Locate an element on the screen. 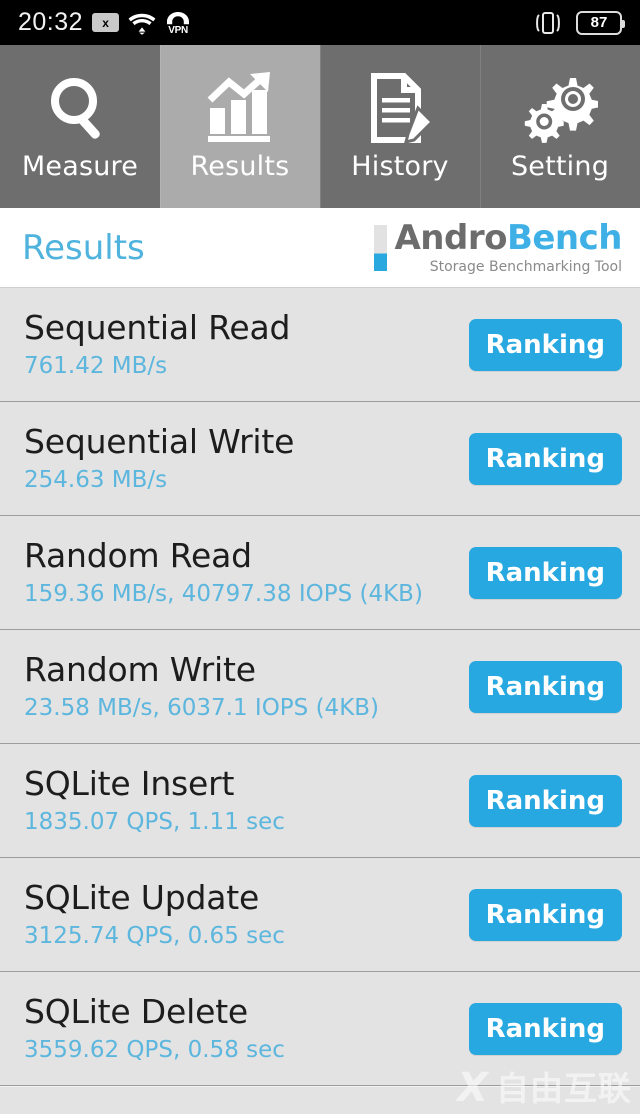 Image resolution: width=640 pixels, height=1114 pixels. logo-wordmark: AndroBench is located at coordinates (508, 238).